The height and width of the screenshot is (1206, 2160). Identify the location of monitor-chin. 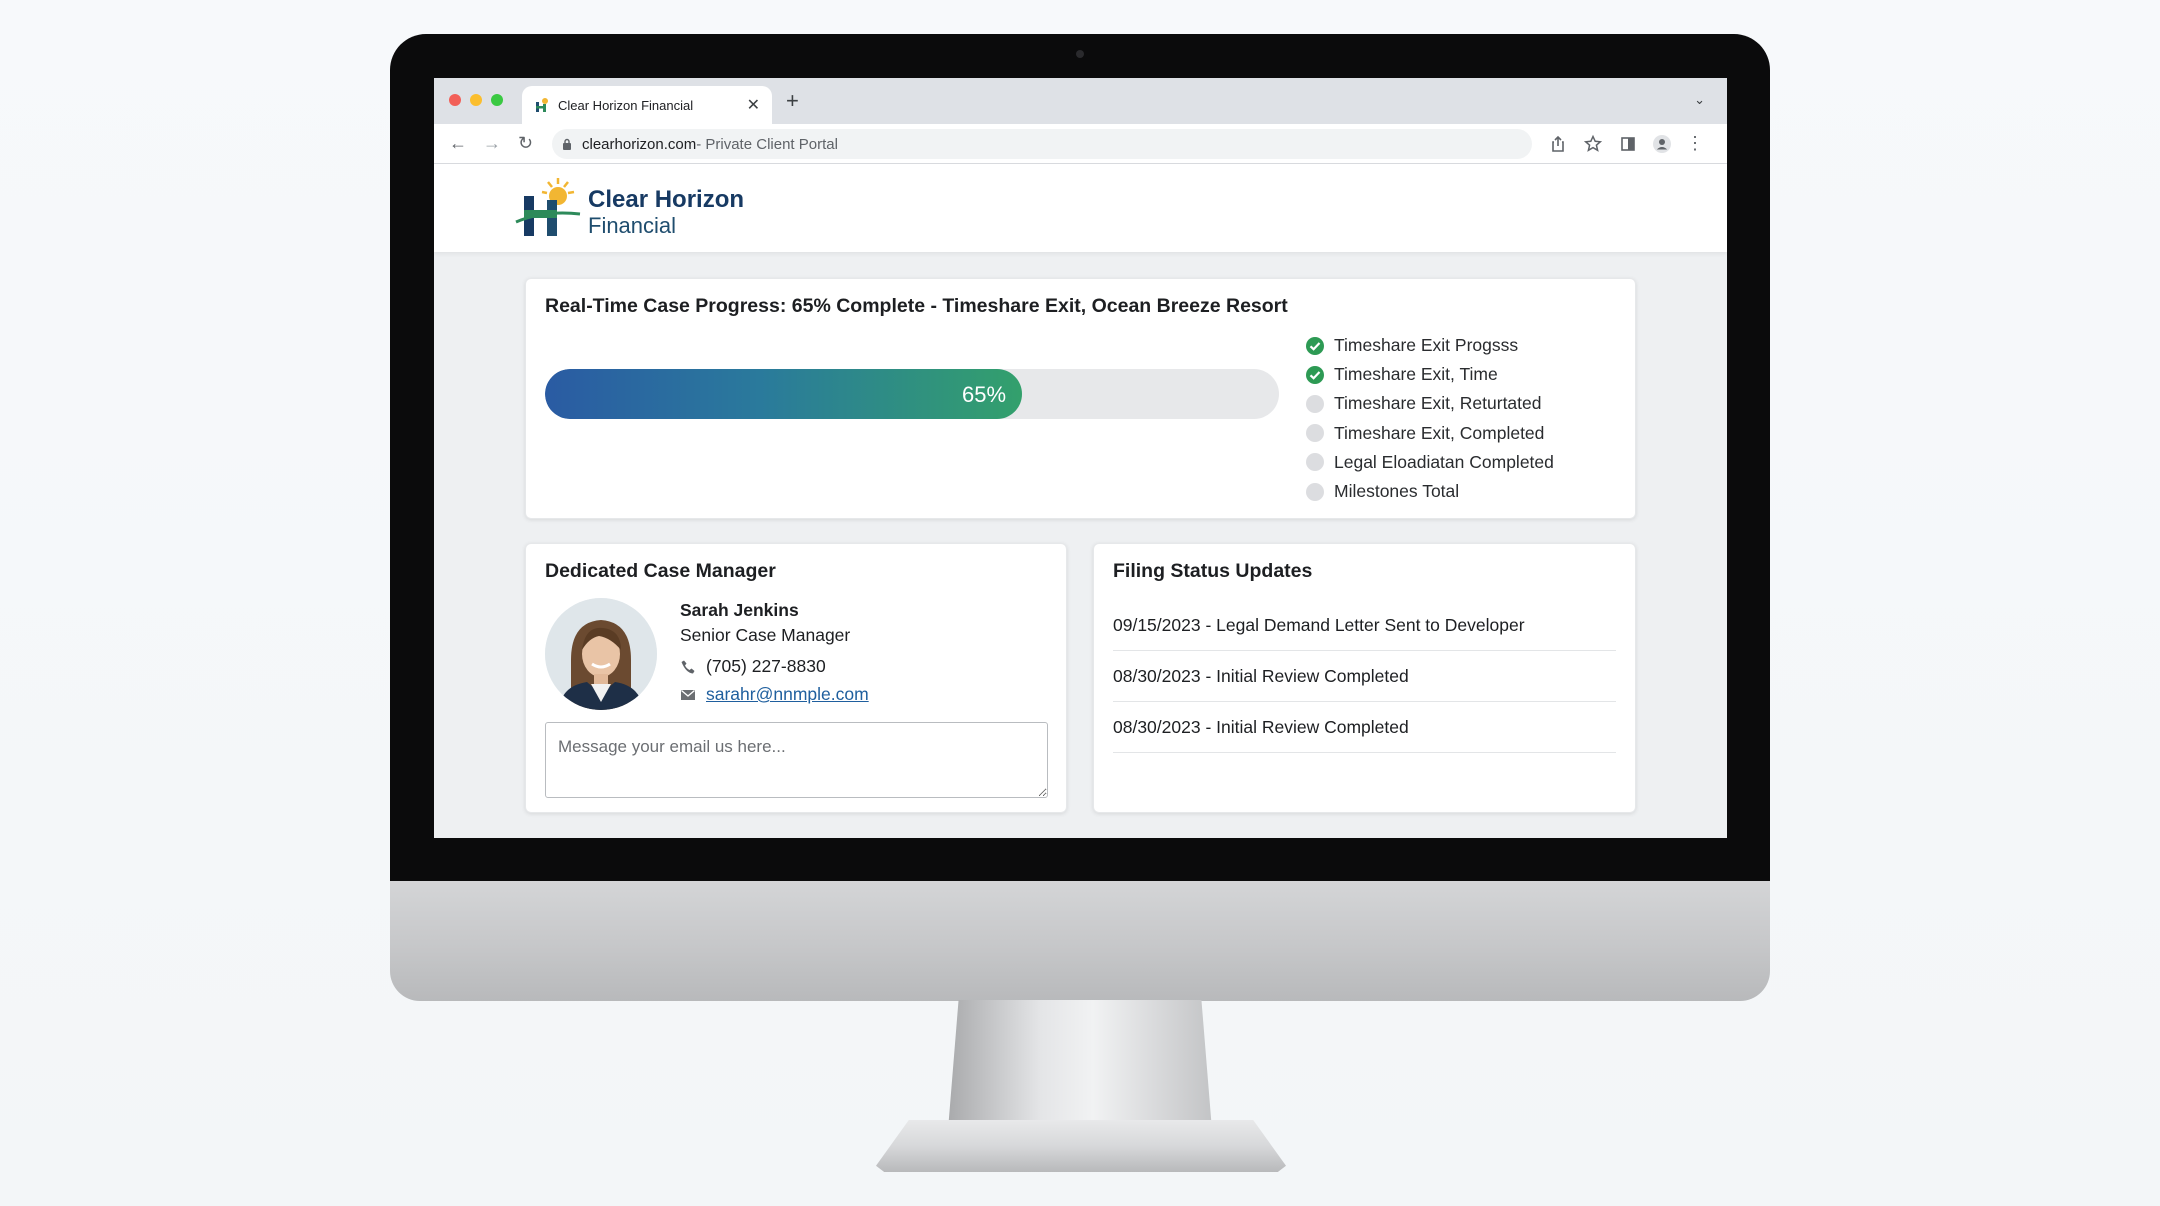
(1080, 941).